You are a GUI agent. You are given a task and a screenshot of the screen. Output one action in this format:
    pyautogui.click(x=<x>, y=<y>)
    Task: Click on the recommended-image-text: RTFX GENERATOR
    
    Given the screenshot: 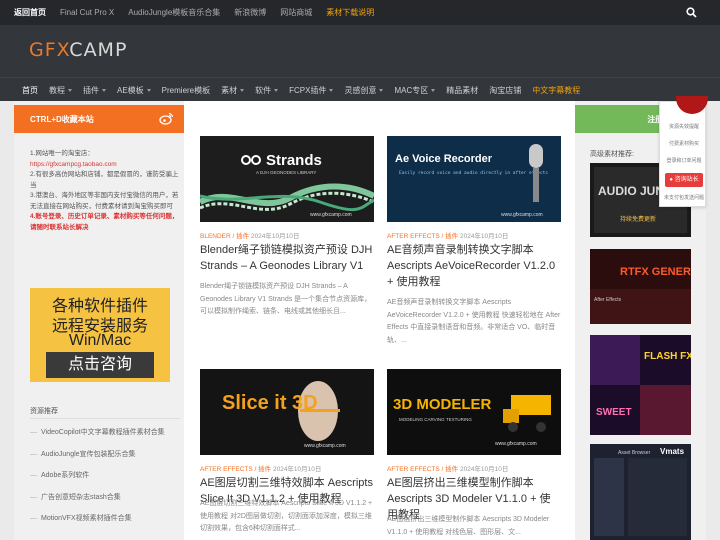 What is the action you would take?
    pyautogui.click(x=655, y=272)
    